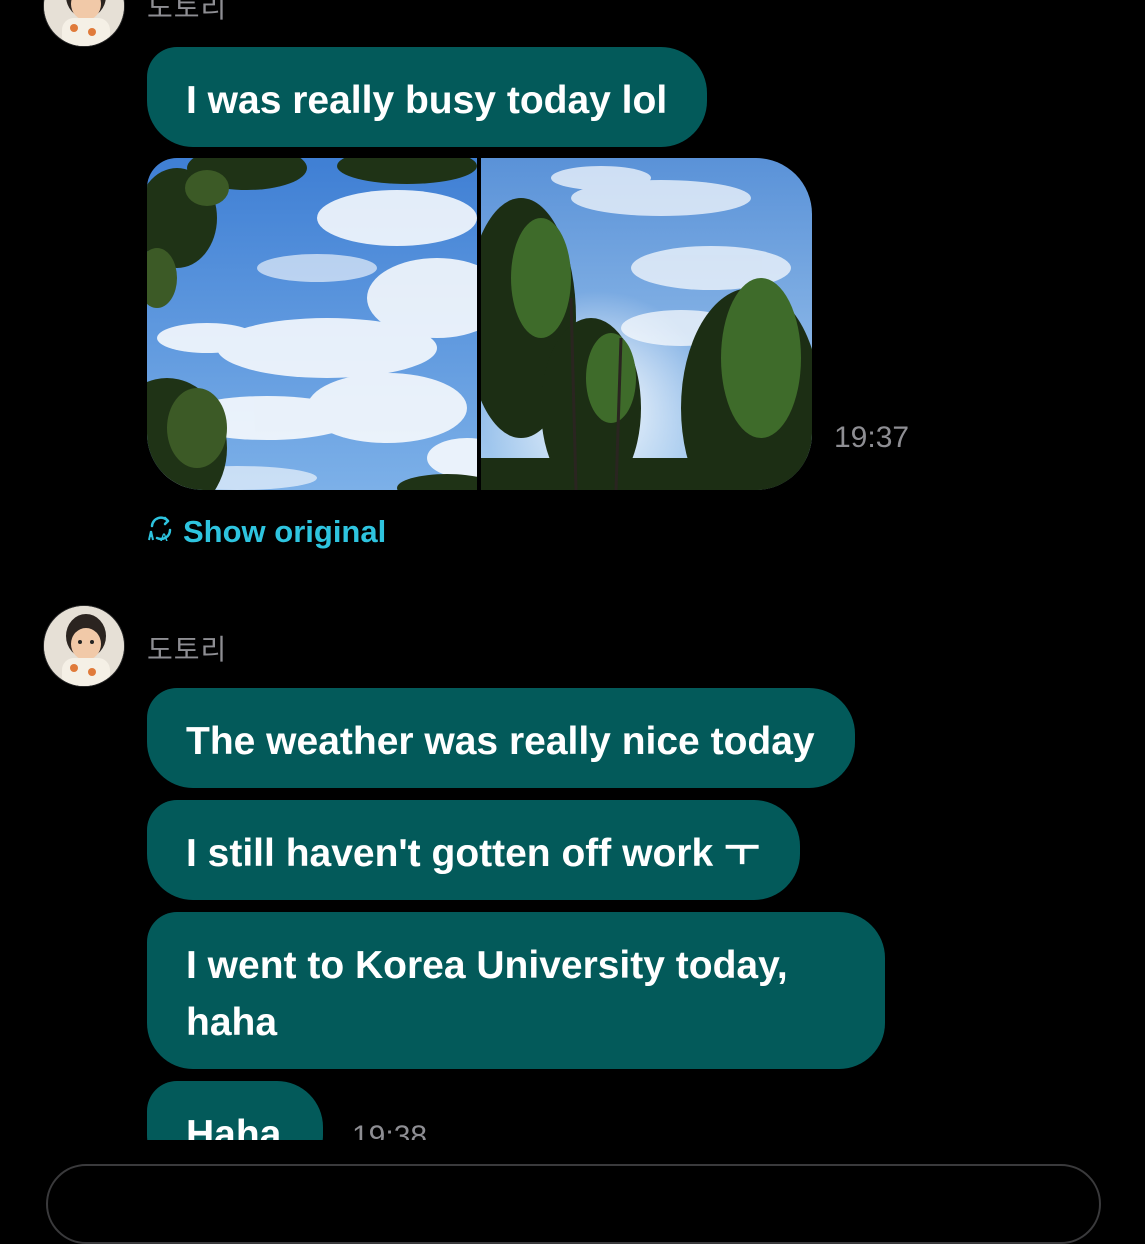  What do you see at coordinates (427, 97) in the screenshot?
I see `message-bubble: I was really busy today lol` at bounding box center [427, 97].